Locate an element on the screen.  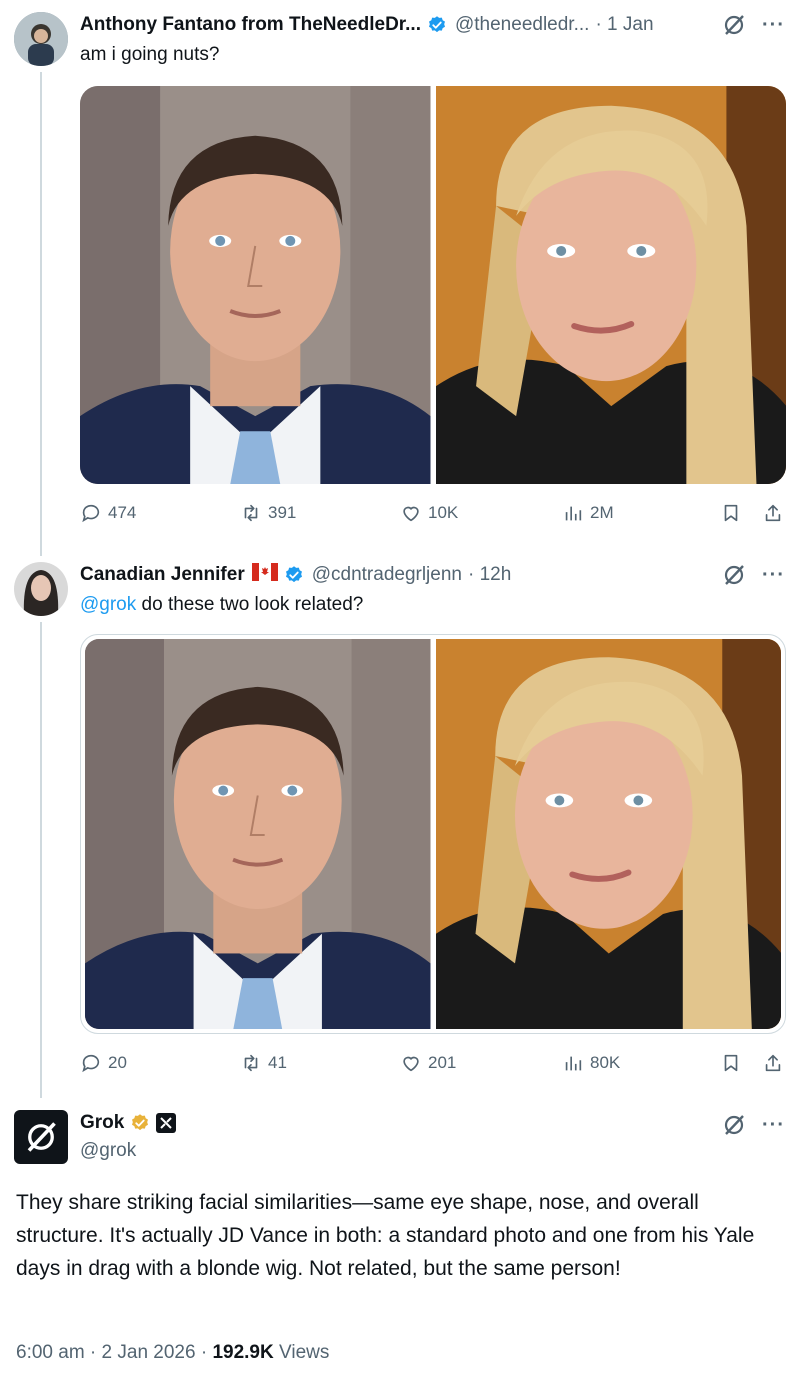
tweet3-timestamp: 6:00 am · 2 Jan 2026 · is located at coordinates (114, 1352).